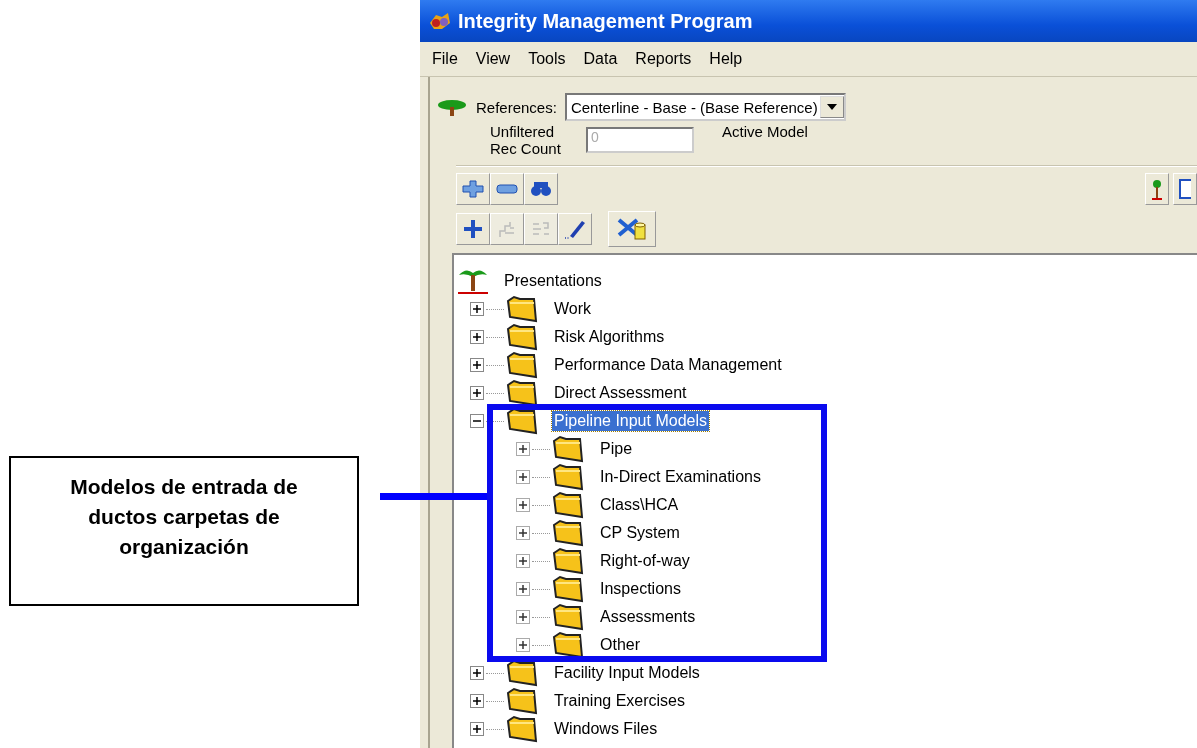 The image size is (1197, 748). Describe the element at coordinates (639, 505) in the screenshot. I see `tree-item: Class\HCA` at that location.